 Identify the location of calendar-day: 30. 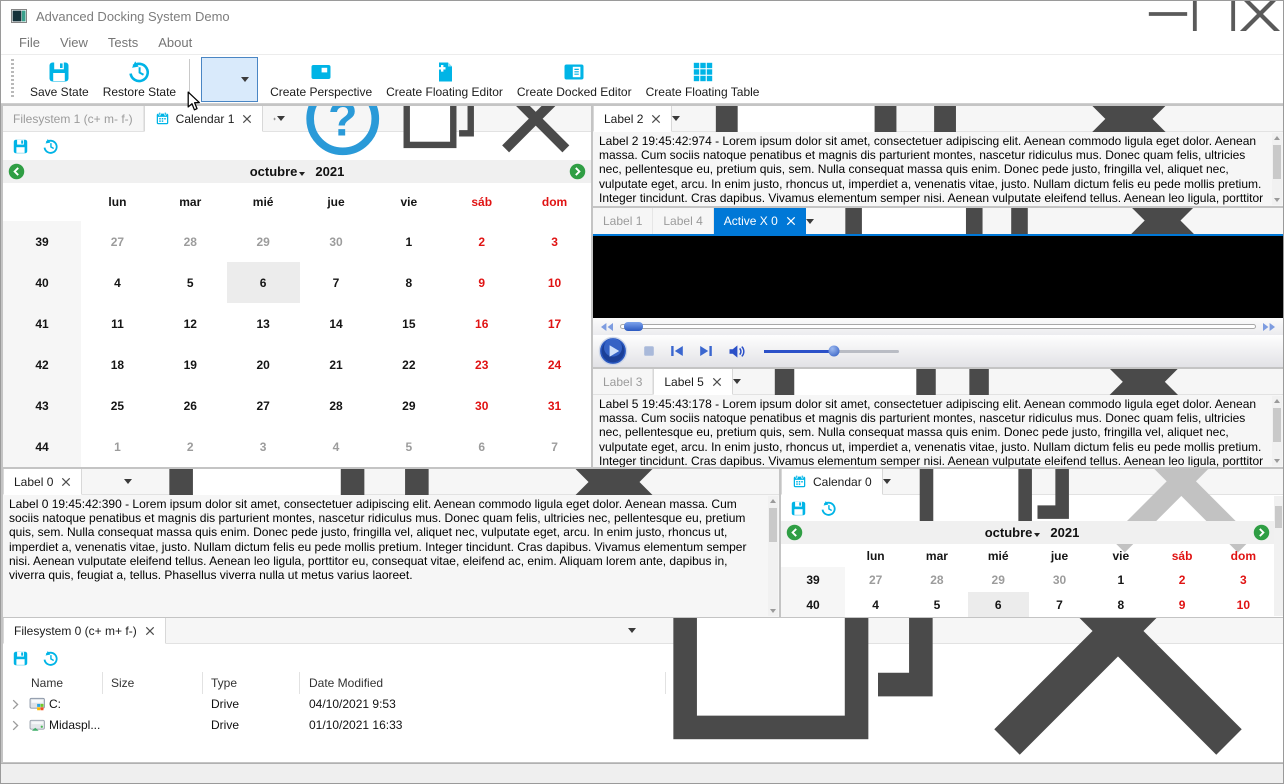
(481, 405).